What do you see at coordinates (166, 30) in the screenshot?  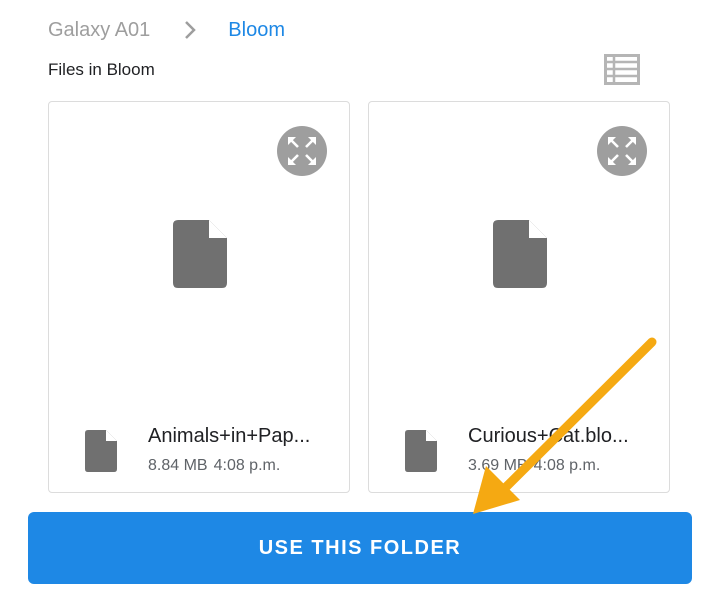 I see `breadcrumb: Galaxy A01 Bloom` at bounding box center [166, 30].